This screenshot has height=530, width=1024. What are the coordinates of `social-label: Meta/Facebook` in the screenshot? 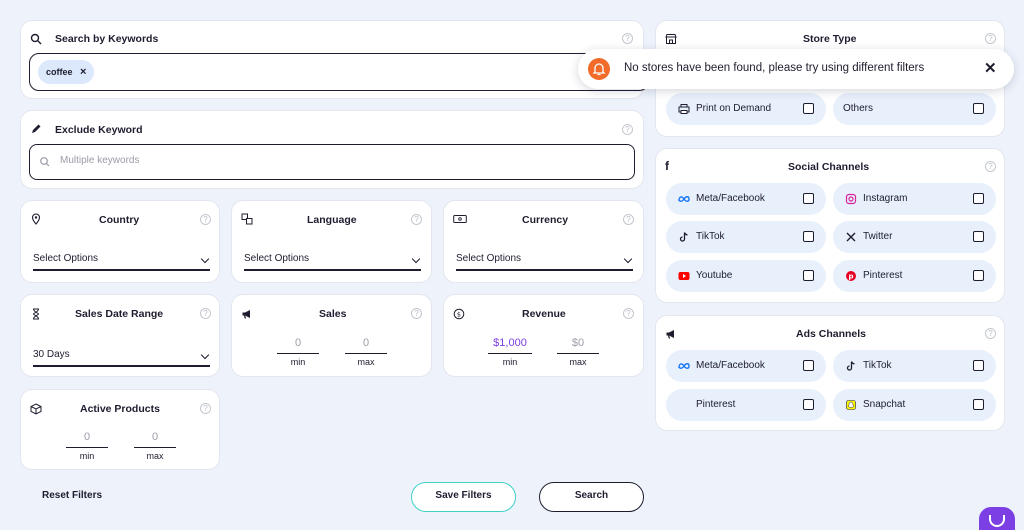 It's located at (730, 198).